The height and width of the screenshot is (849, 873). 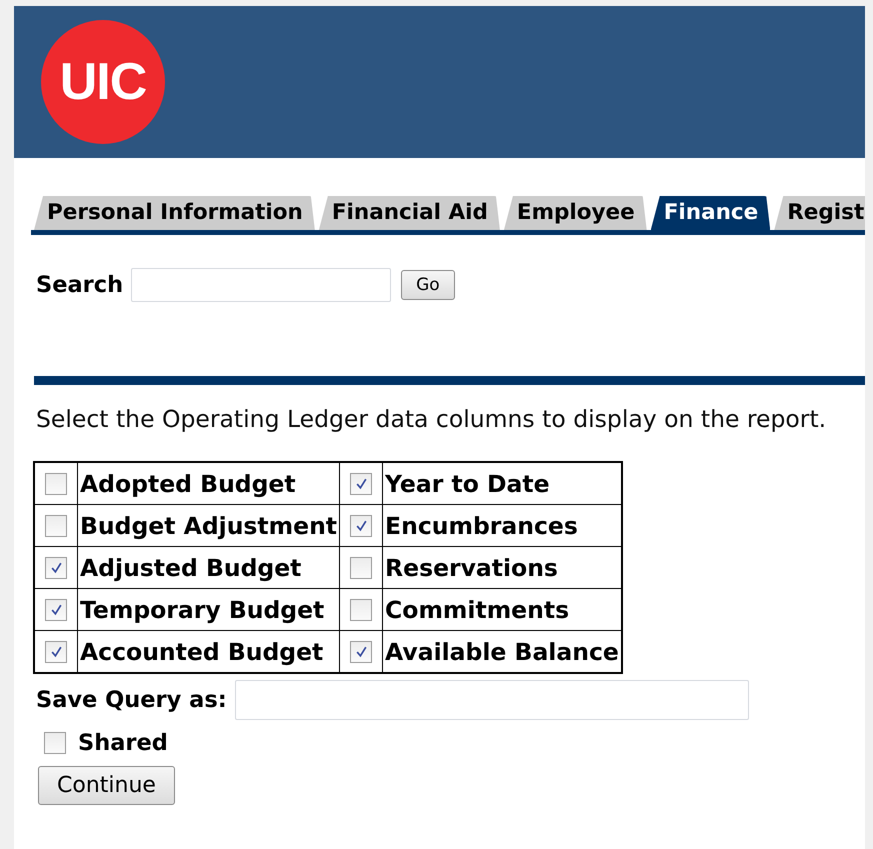 What do you see at coordinates (209, 525) in the screenshot?
I see `column-label: Budget Adjustment` at bounding box center [209, 525].